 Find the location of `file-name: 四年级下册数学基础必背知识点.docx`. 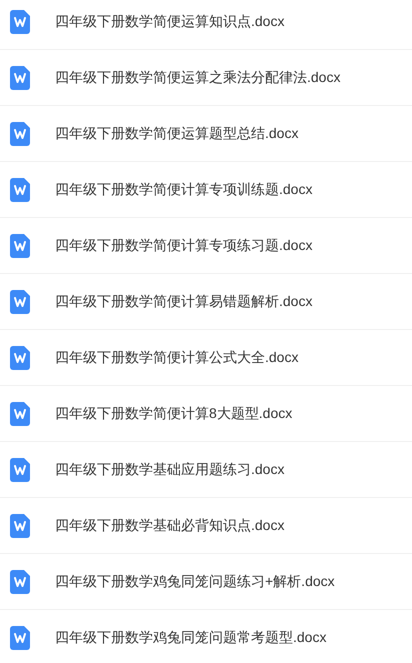

file-name: 四年级下册数学基础必背知识点.docx is located at coordinates (169, 525).